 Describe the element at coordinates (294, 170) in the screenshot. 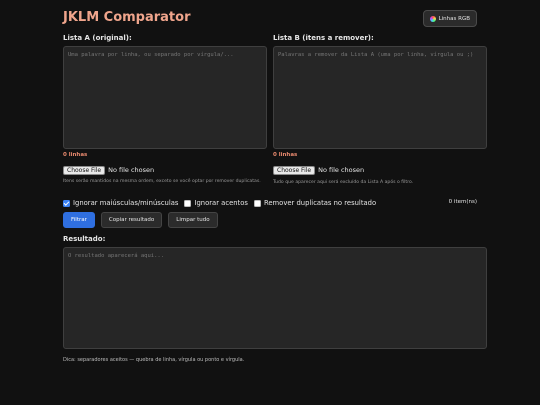

I see `list-b-choose-file-button: Choose File` at that location.